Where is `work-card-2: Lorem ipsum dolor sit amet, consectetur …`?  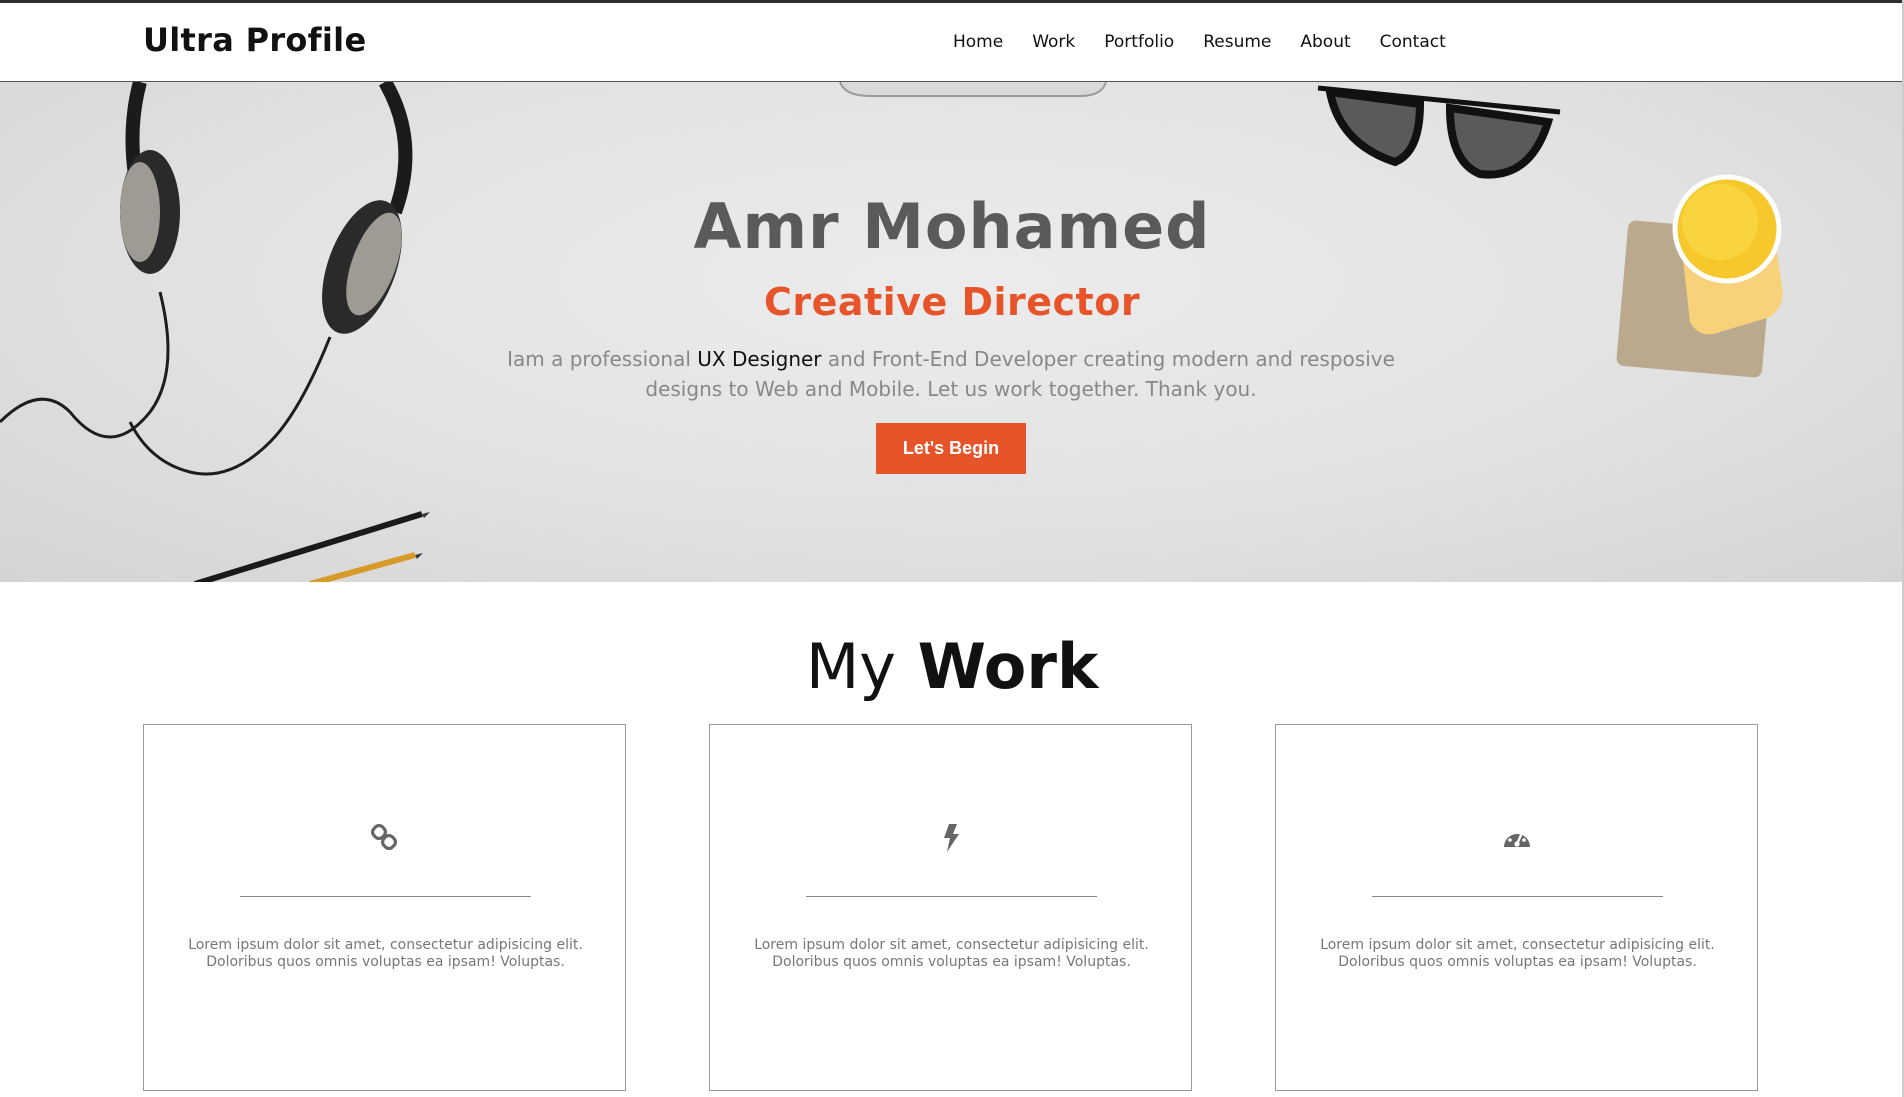
work-card-2: Lorem ipsum dolor sit amet, consectetur … is located at coordinates (950, 907).